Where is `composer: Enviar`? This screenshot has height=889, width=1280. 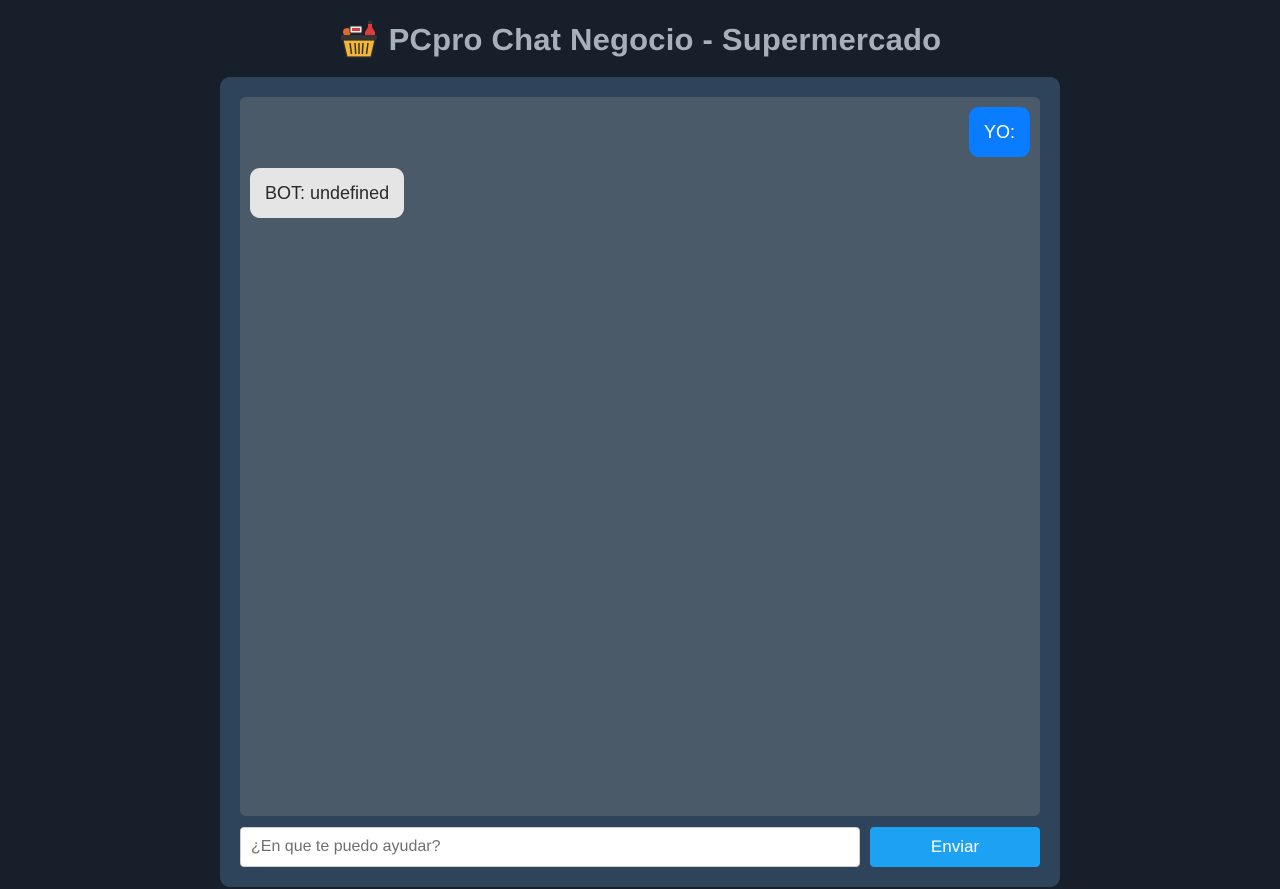
composer: Enviar is located at coordinates (640, 847).